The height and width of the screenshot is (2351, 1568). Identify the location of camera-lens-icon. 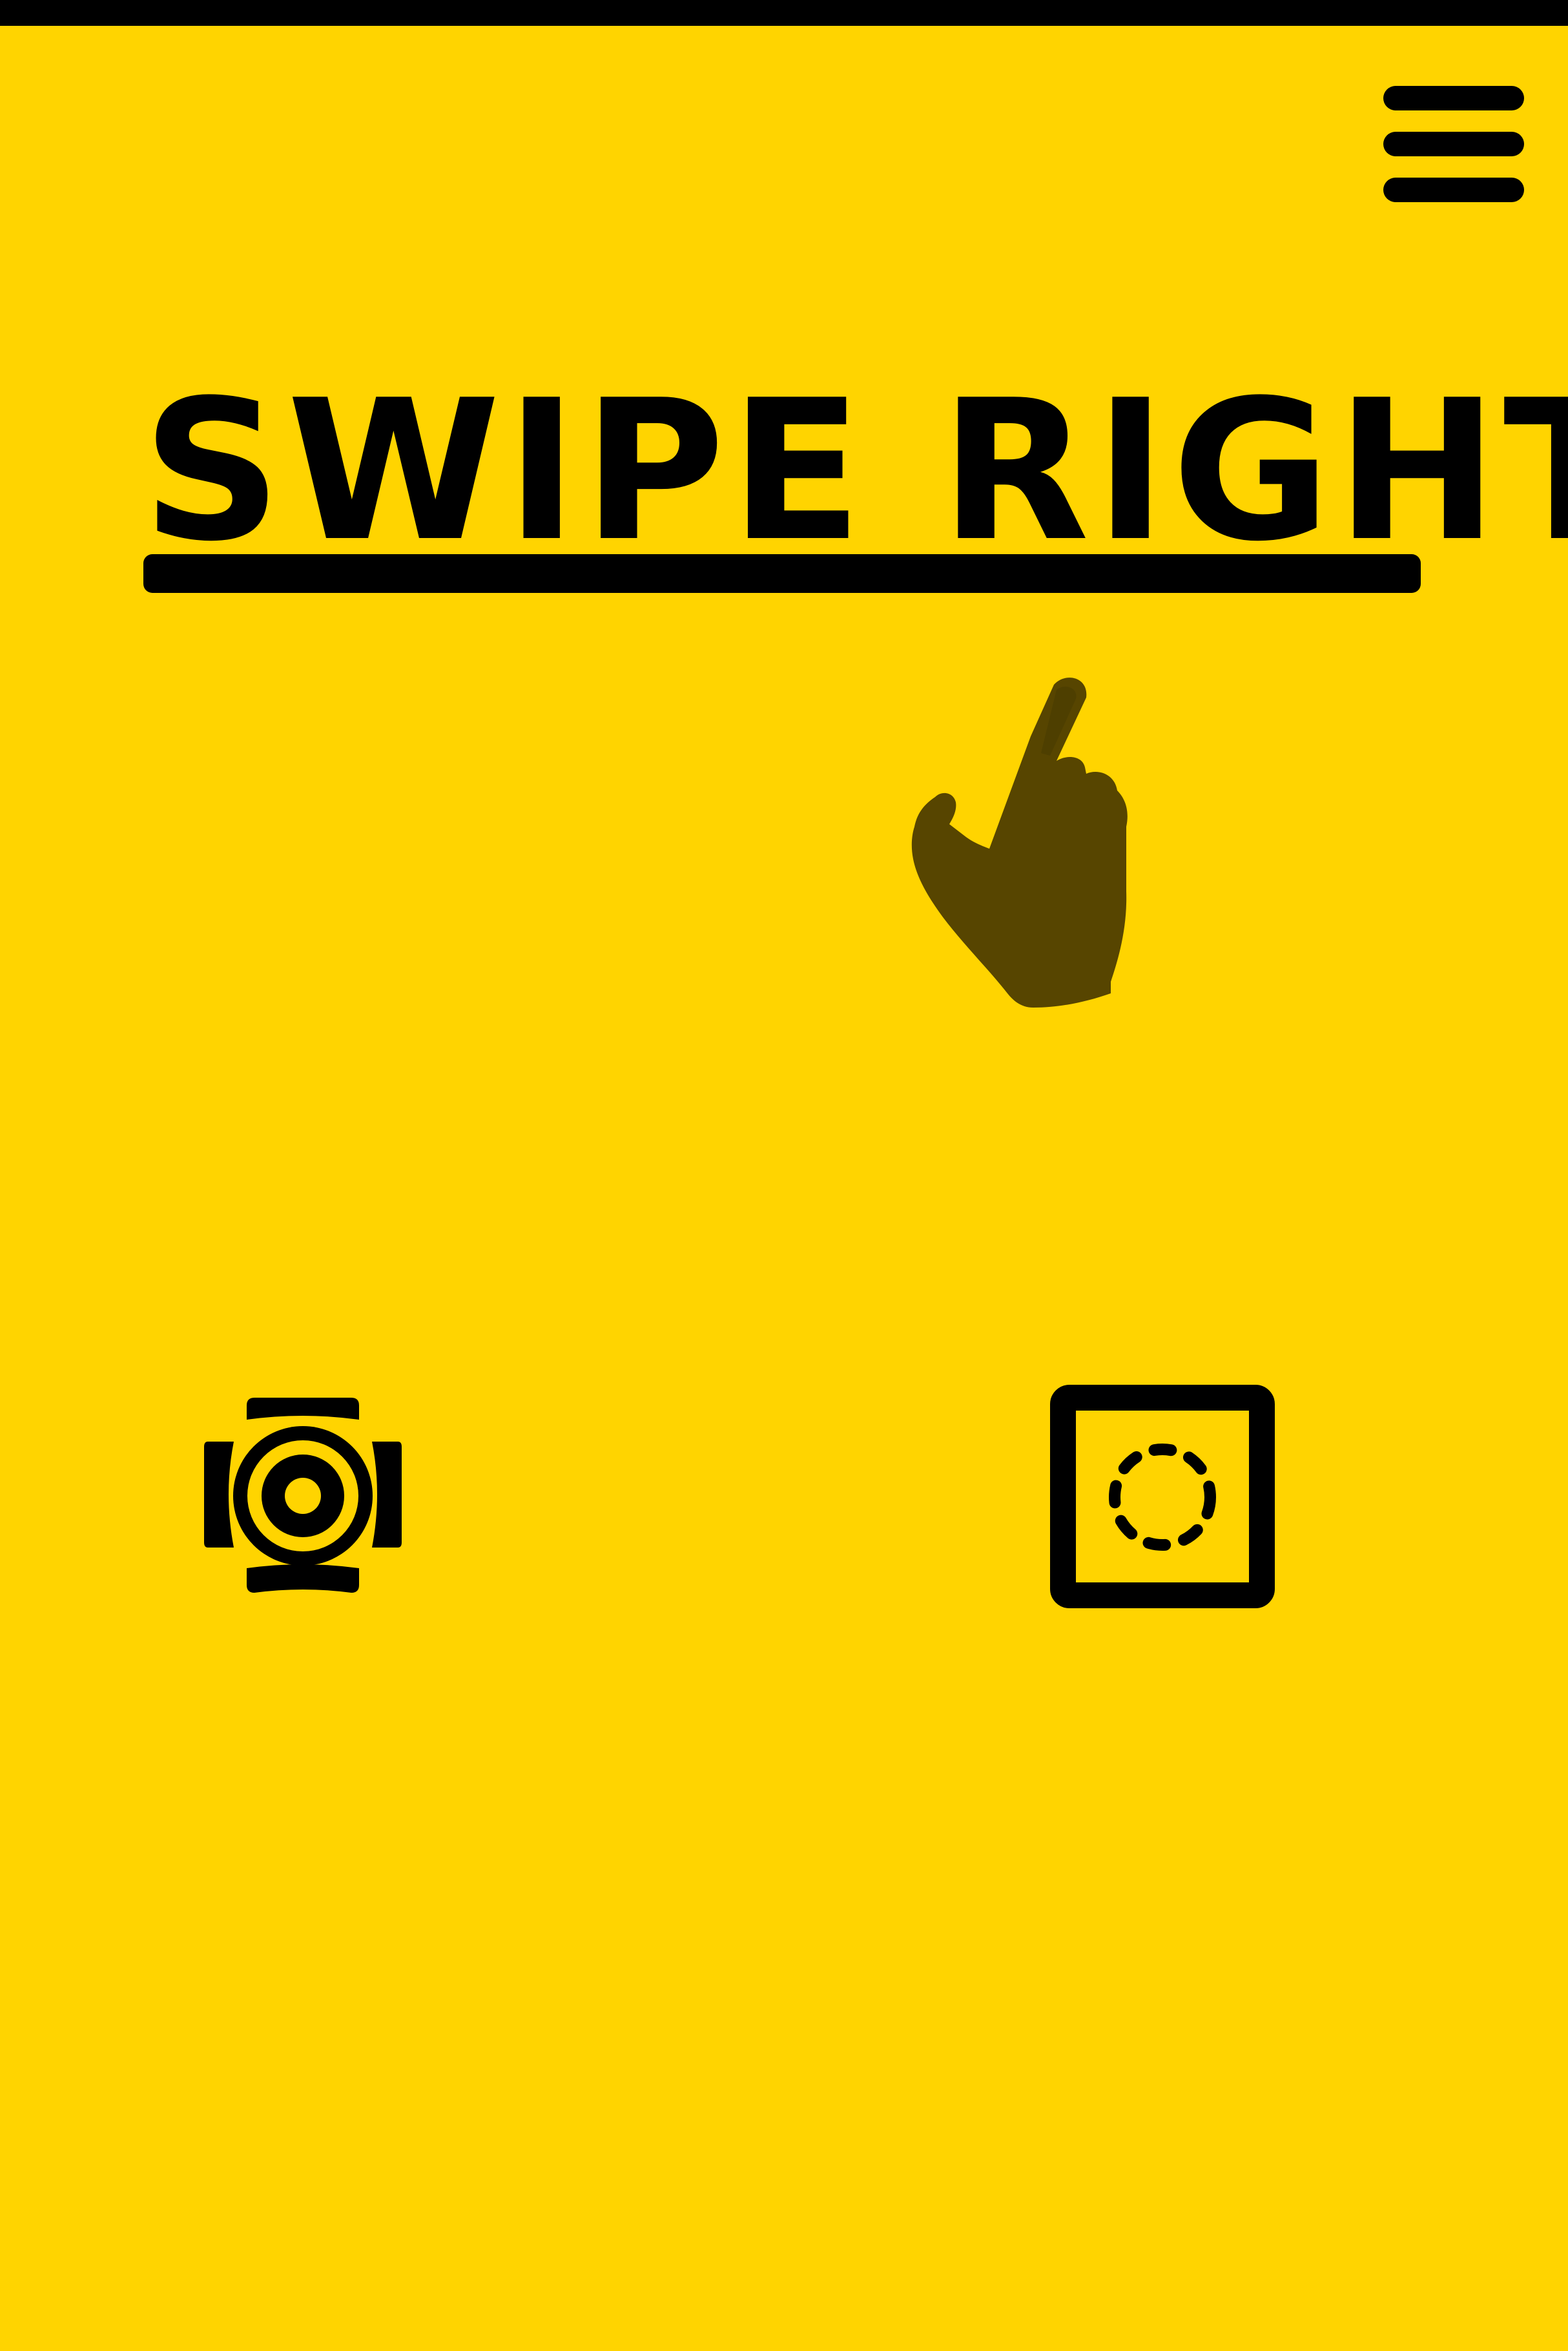
(303, 1496).